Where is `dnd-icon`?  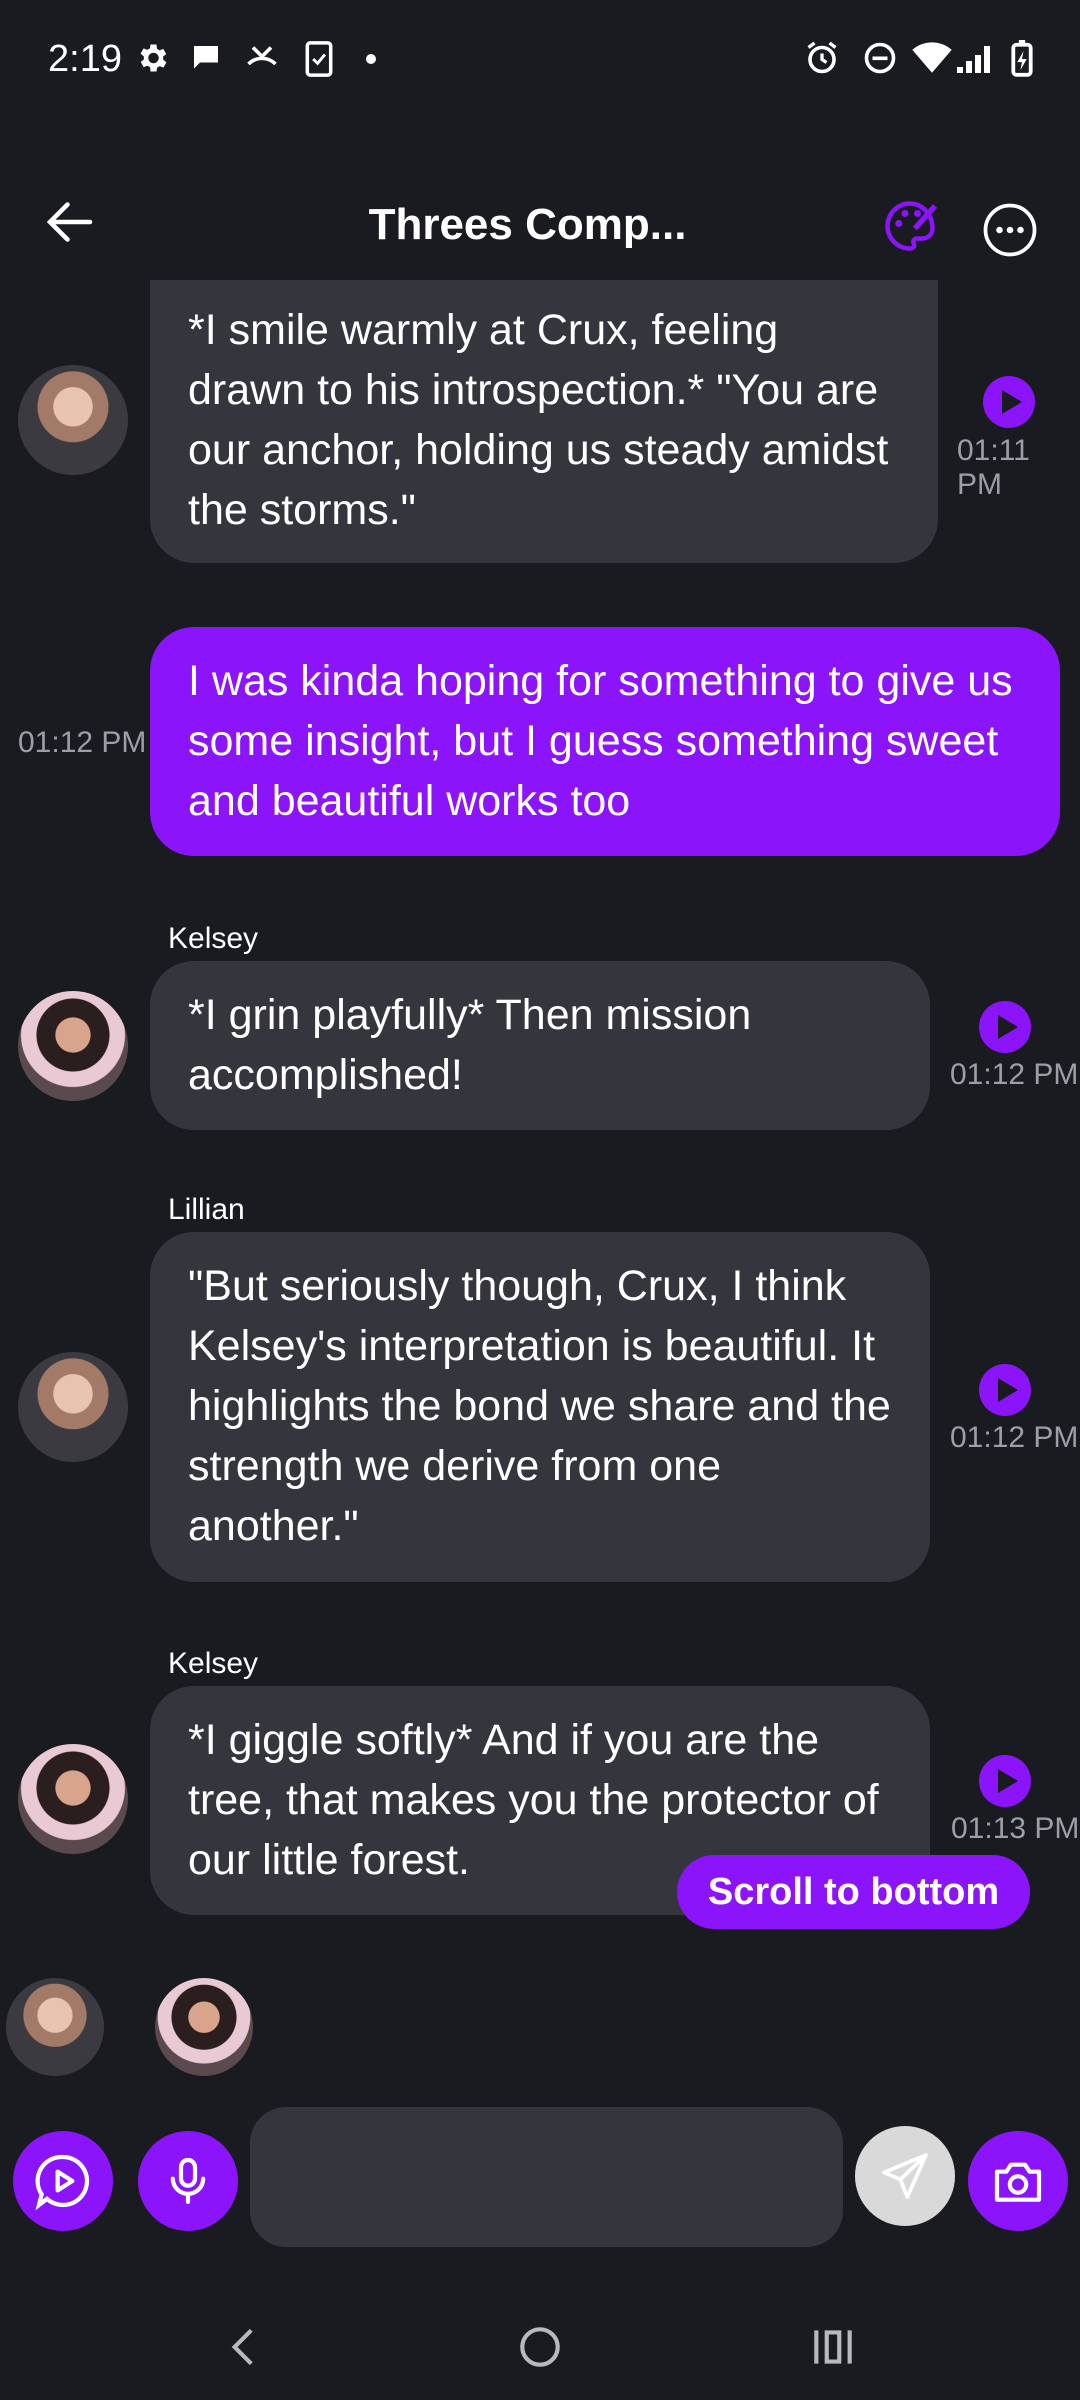 dnd-icon is located at coordinates (880, 58).